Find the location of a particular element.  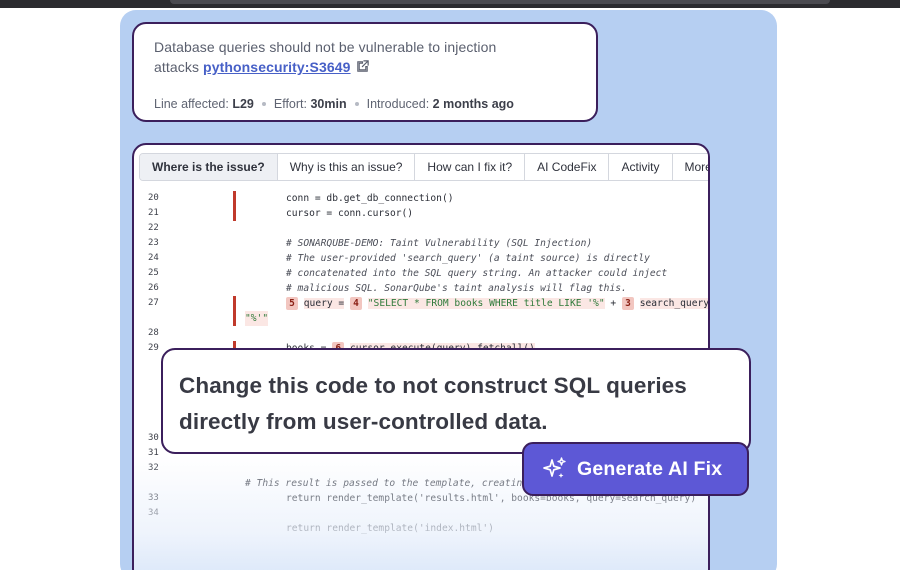

issue-title-line2: attacks pythonsecurity:S3649 is located at coordinates (365, 67).